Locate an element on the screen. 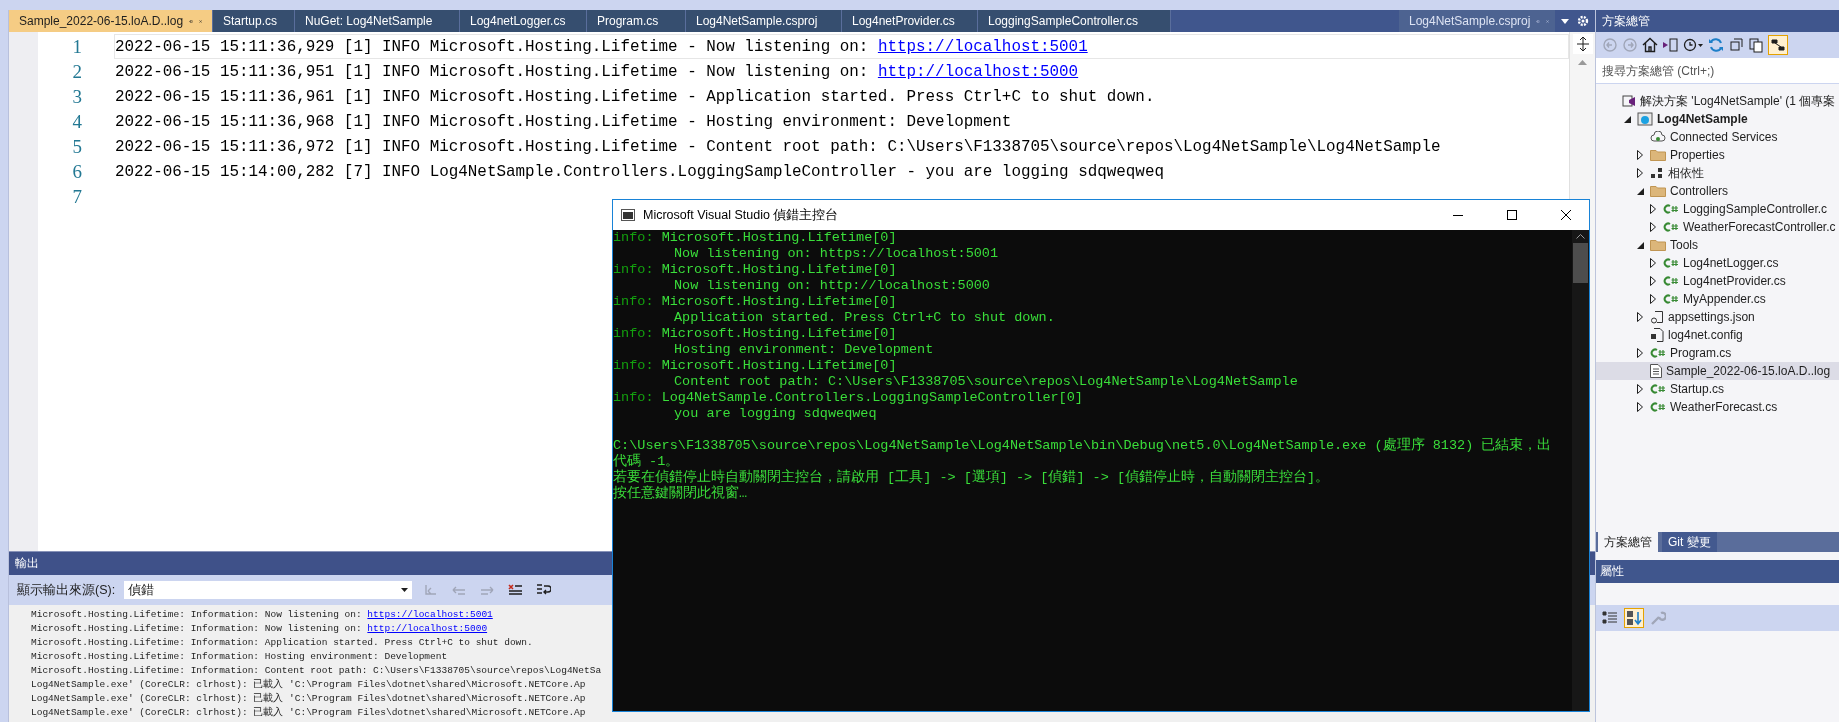  log-line: 2022-06-15 15:11:36,929 [1] INFO Microsoft.Hosting.Lifetime - Now listening on: https://localhost:5001 is located at coordinates (601, 46).